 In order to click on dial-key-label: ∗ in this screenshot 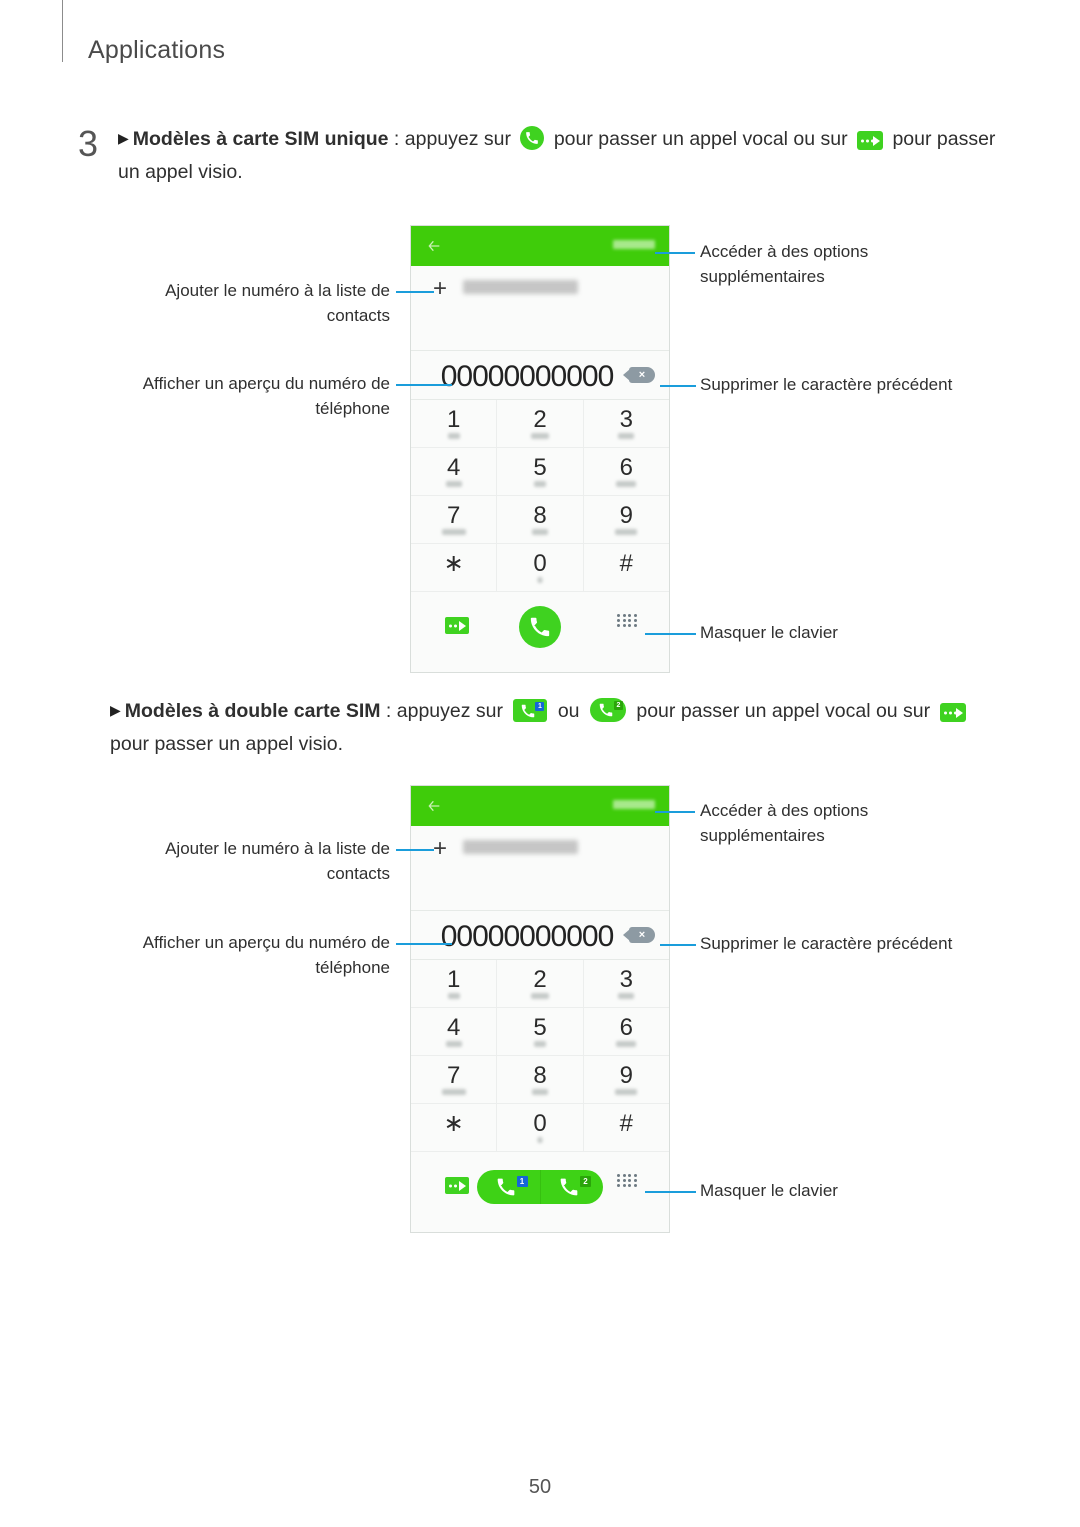, I will do `click(453, 563)`.